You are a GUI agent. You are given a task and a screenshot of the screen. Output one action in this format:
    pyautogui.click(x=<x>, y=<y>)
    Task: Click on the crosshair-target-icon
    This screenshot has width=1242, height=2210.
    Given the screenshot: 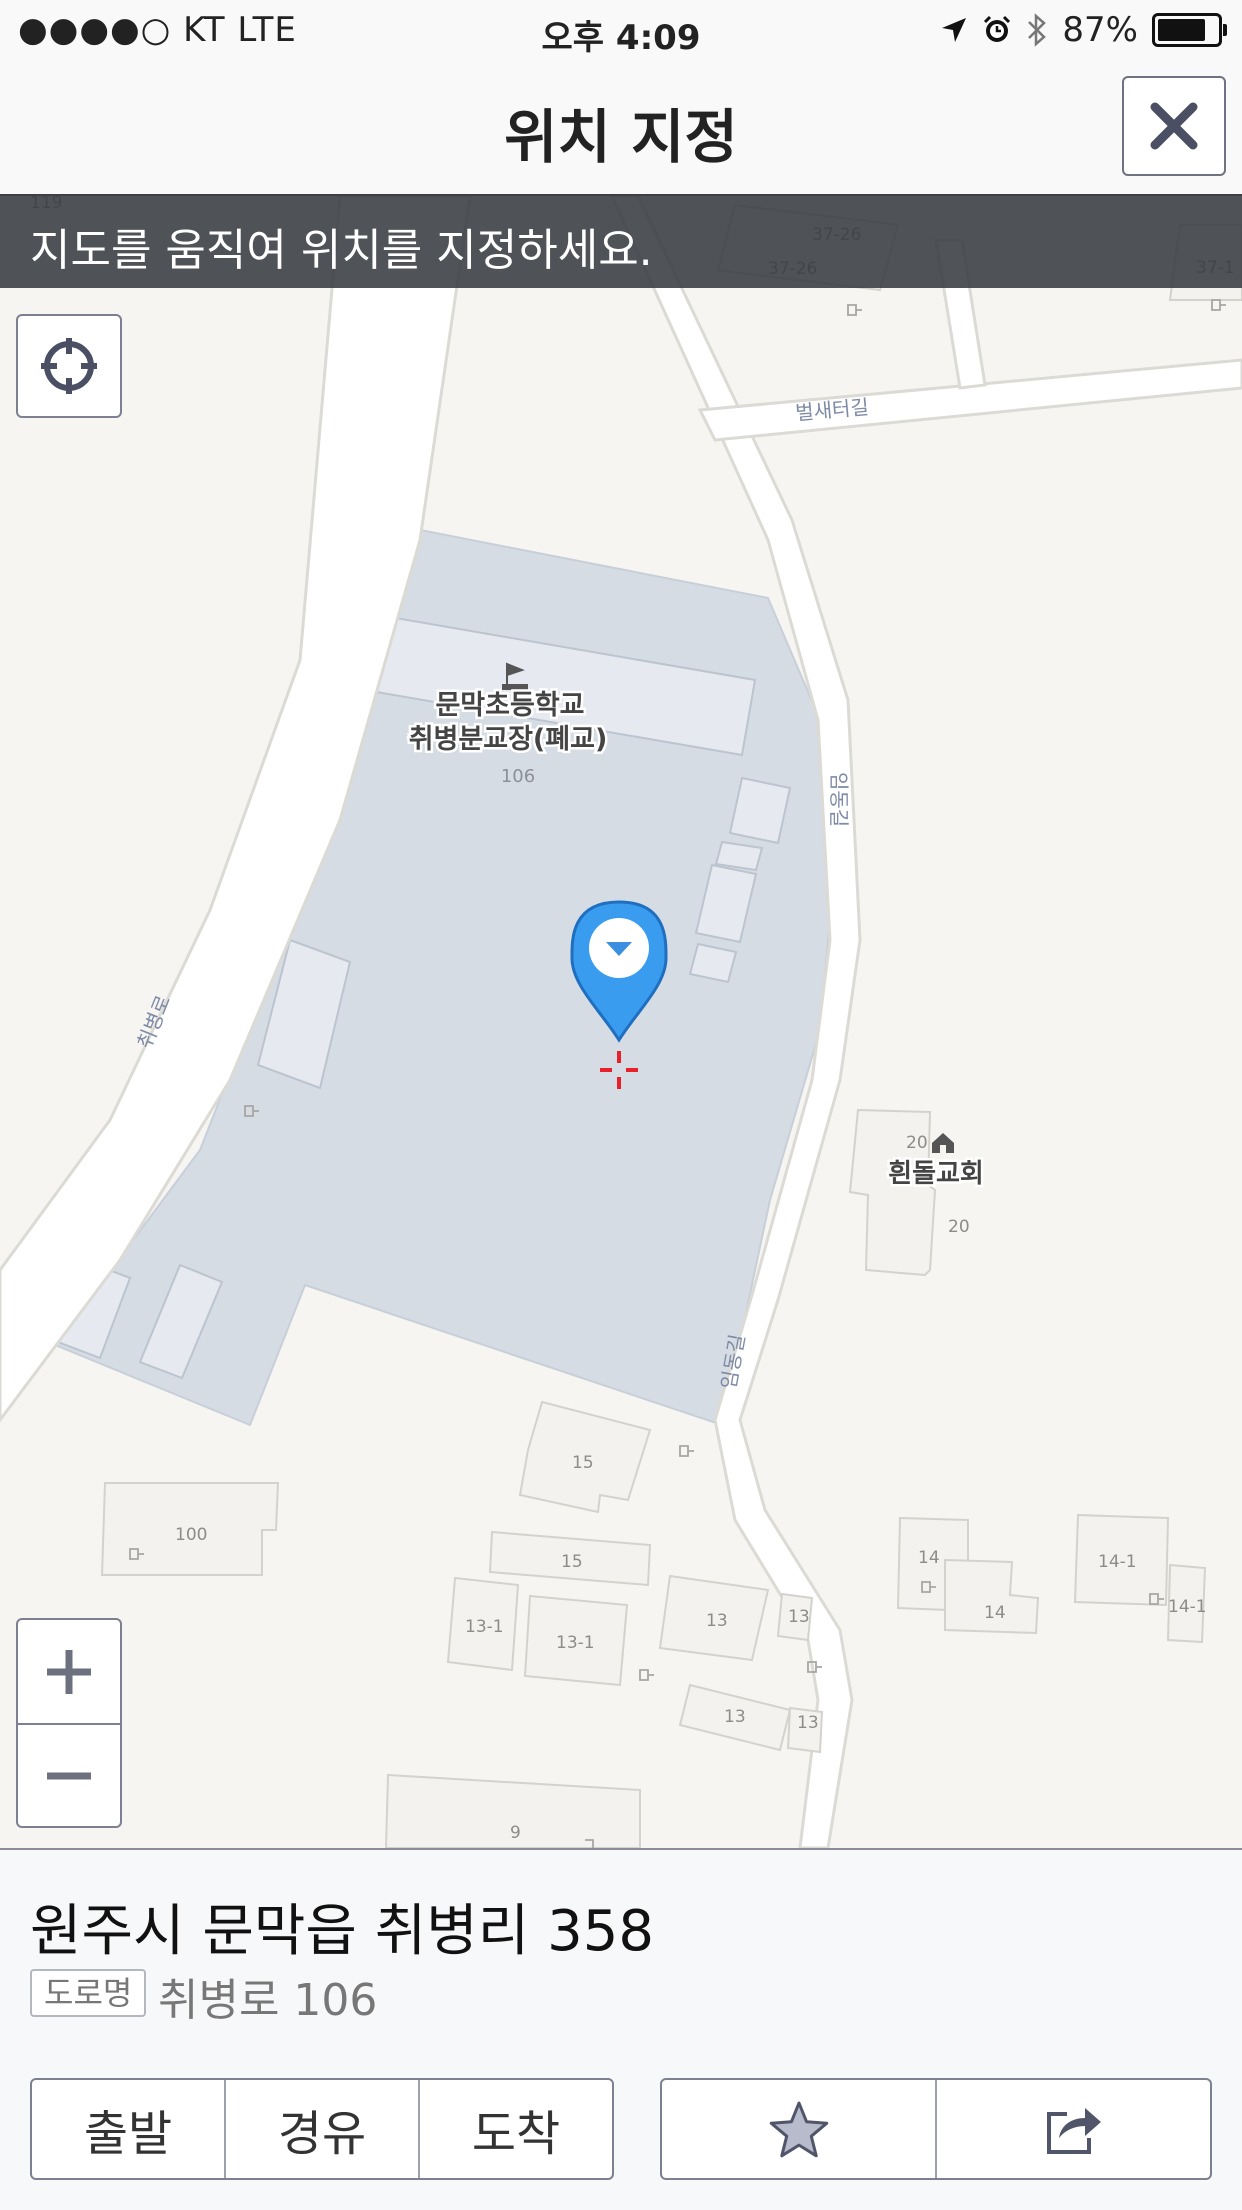 What is the action you would take?
    pyautogui.click(x=69, y=366)
    